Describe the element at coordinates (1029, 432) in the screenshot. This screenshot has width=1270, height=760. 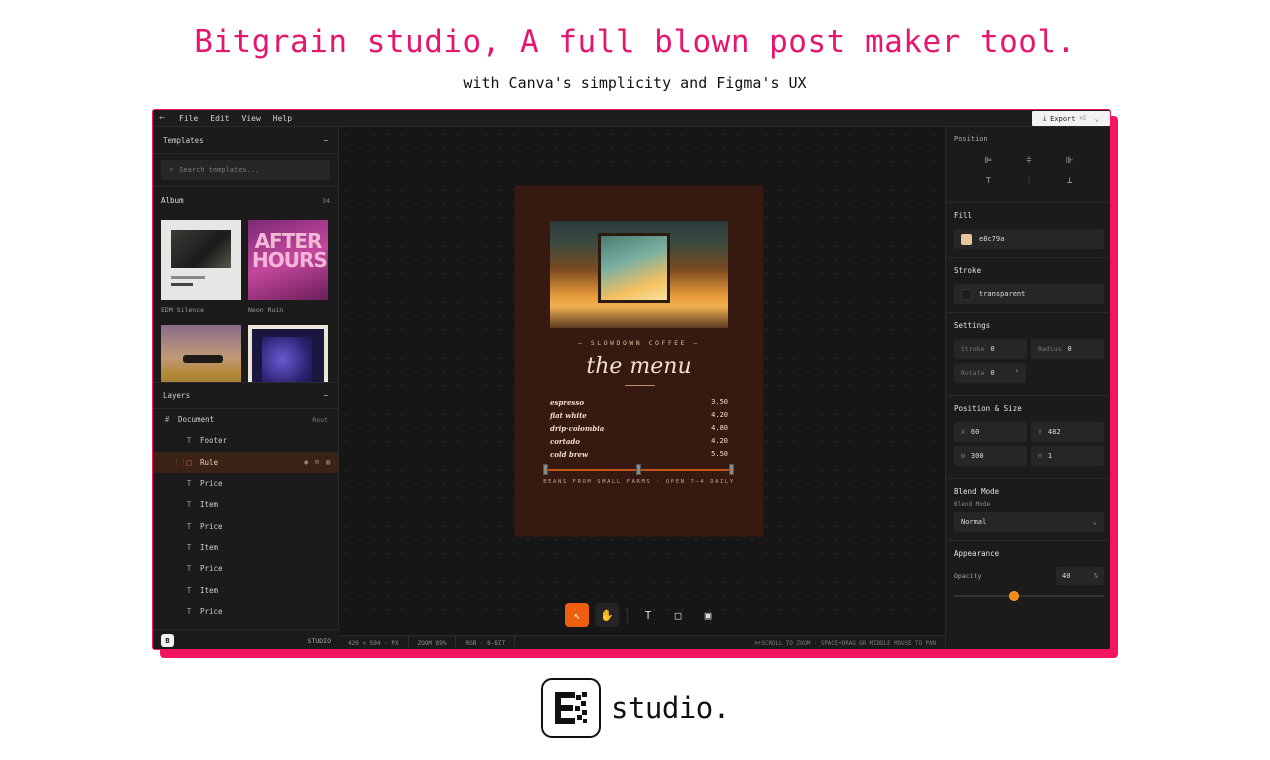
I see `xy-row: X 60 Y 482` at that location.